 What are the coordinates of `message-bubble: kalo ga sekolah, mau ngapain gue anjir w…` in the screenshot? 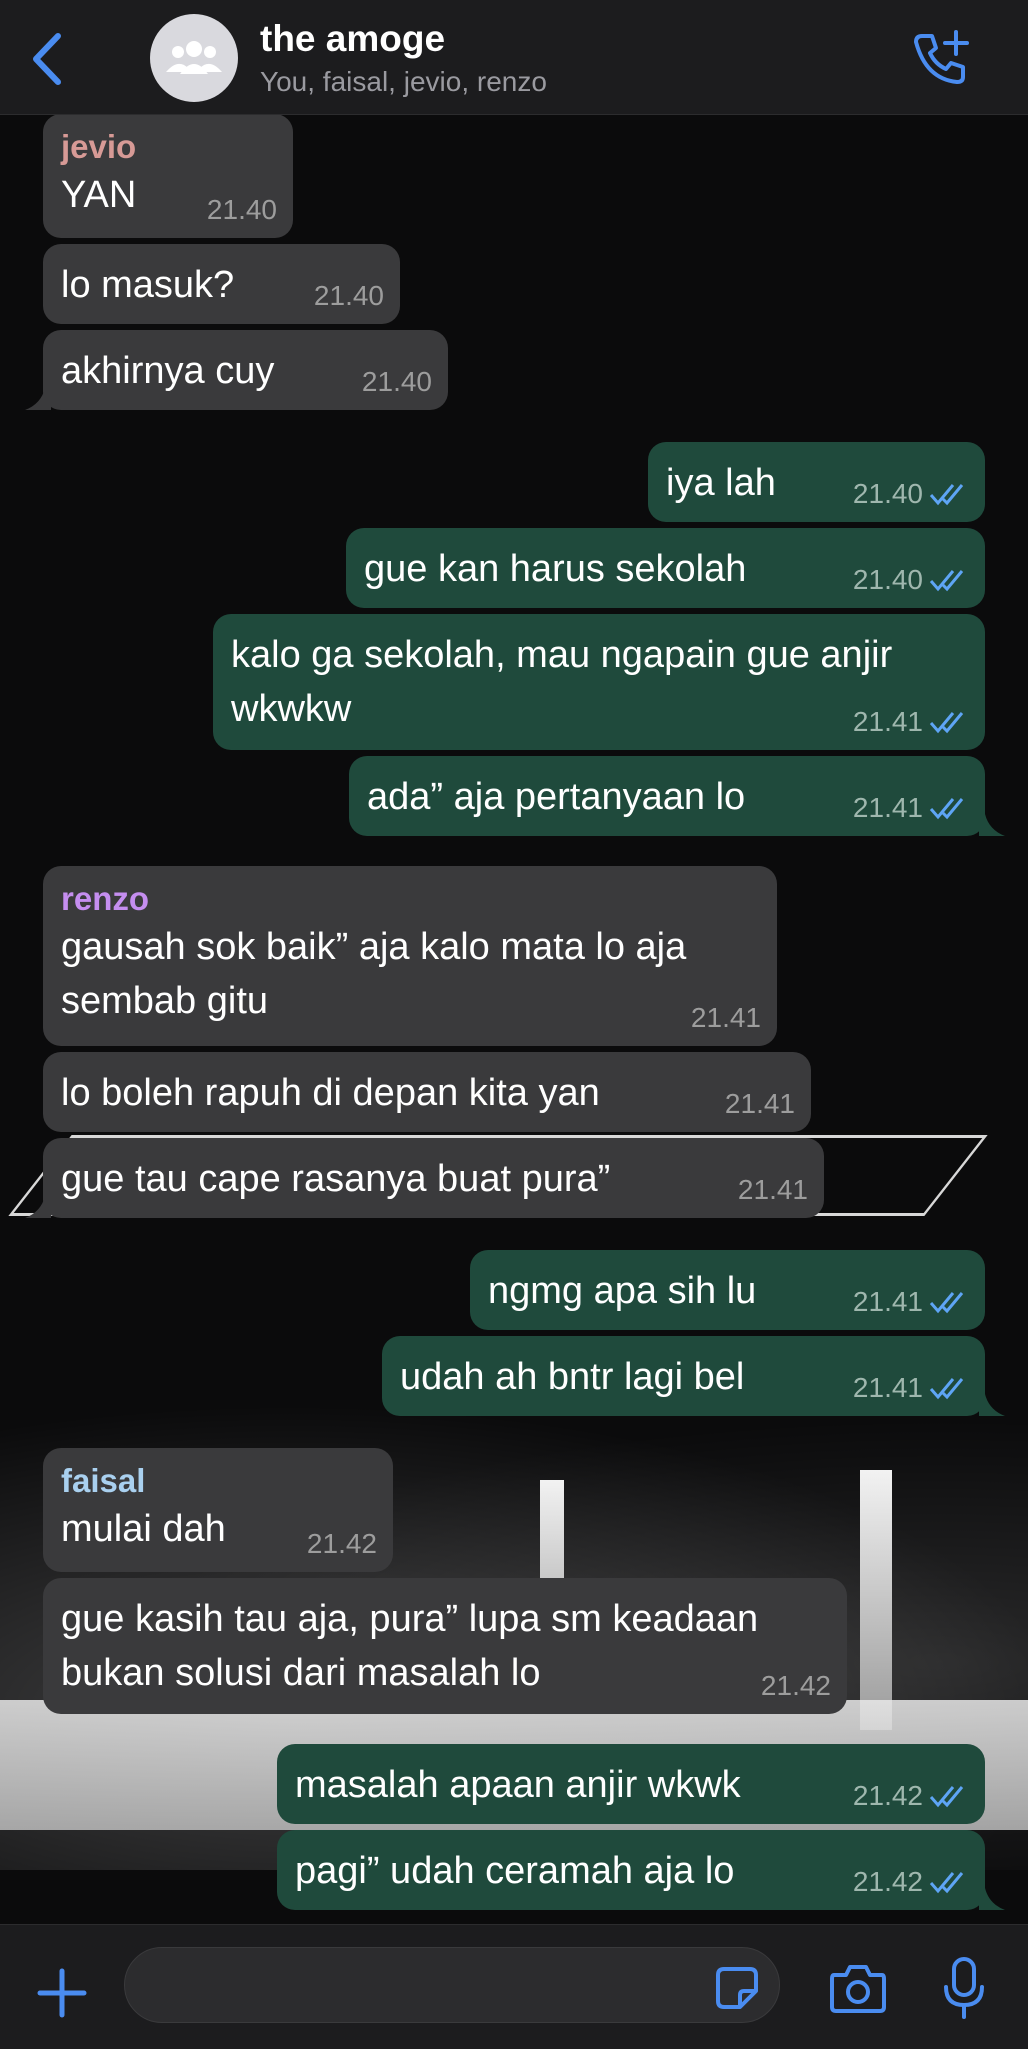 It's located at (599, 682).